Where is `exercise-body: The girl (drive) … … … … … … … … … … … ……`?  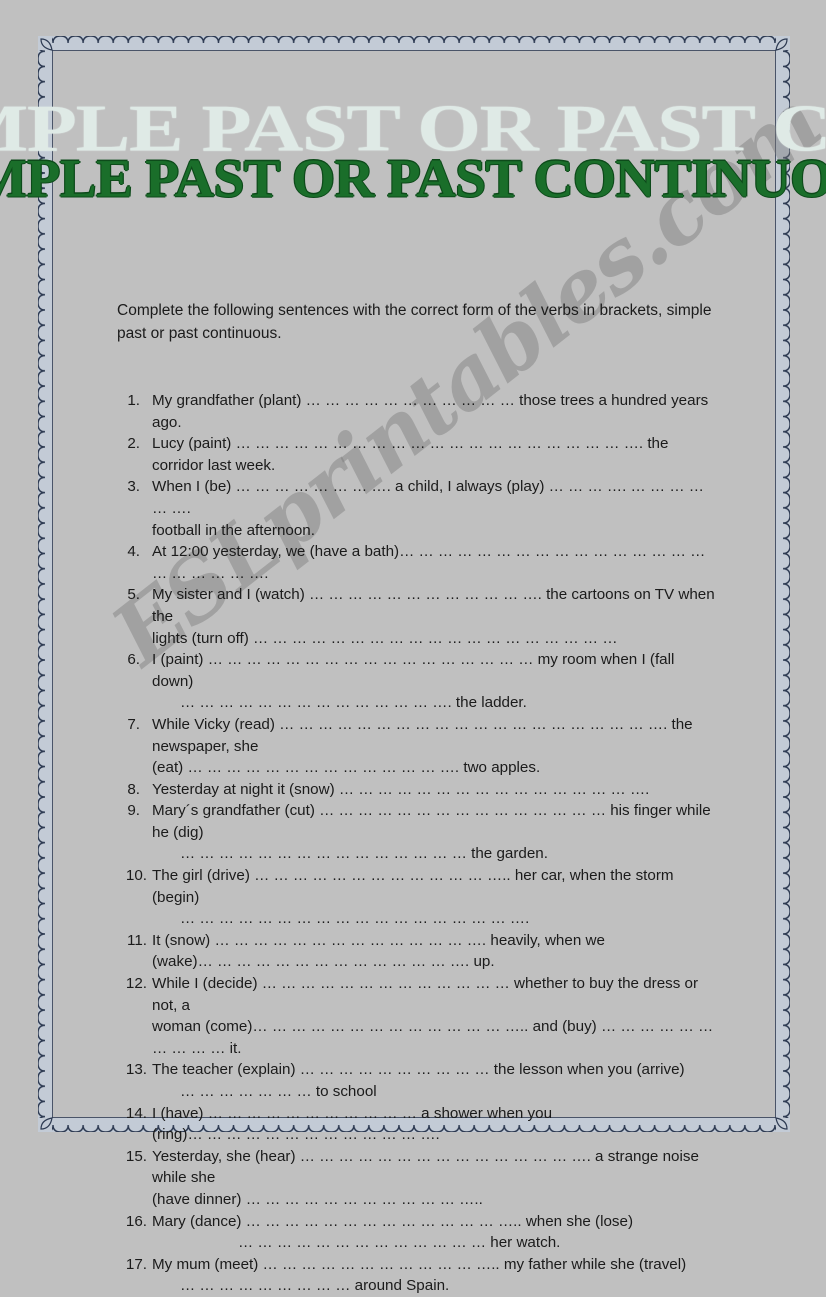 exercise-body: The girl (drive) … … … … … … … … … … … …… is located at coordinates (432, 897).